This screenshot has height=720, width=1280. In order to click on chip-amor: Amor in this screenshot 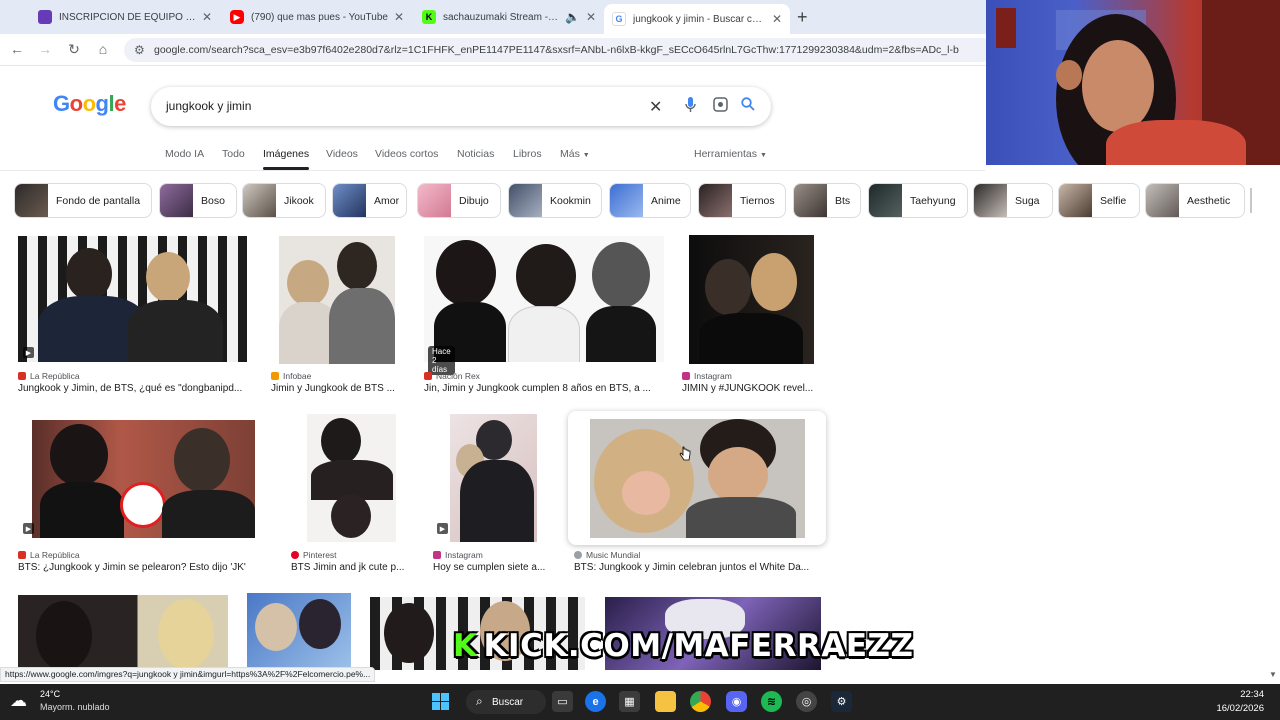, I will do `click(369, 200)`.